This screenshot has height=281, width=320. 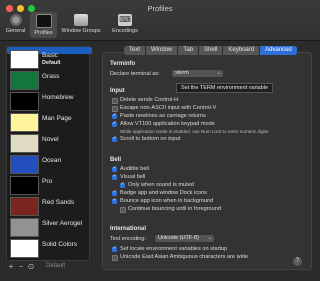 I want to click on east-asian-wide-checkbox, so click(x=115, y=258).